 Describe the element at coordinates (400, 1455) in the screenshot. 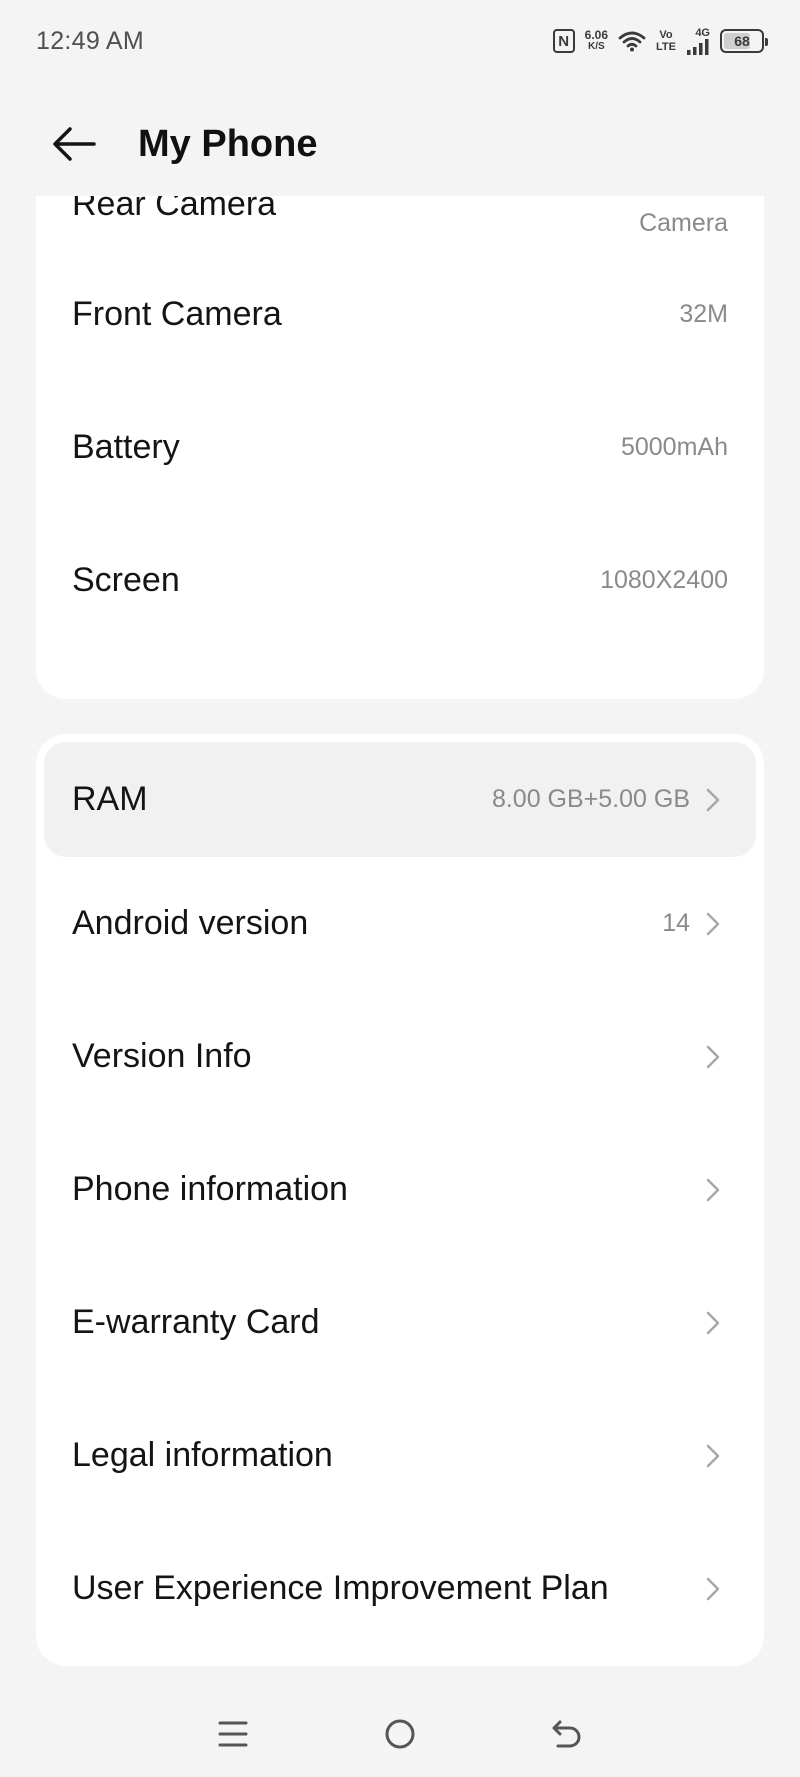

I see `row-legal-information: Legal information` at that location.